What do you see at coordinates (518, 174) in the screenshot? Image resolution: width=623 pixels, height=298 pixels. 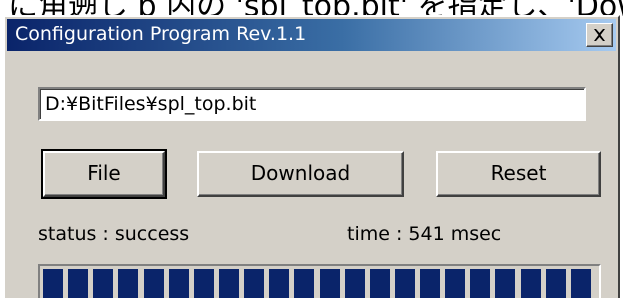 I see `reset-button: Reset` at bounding box center [518, 174].